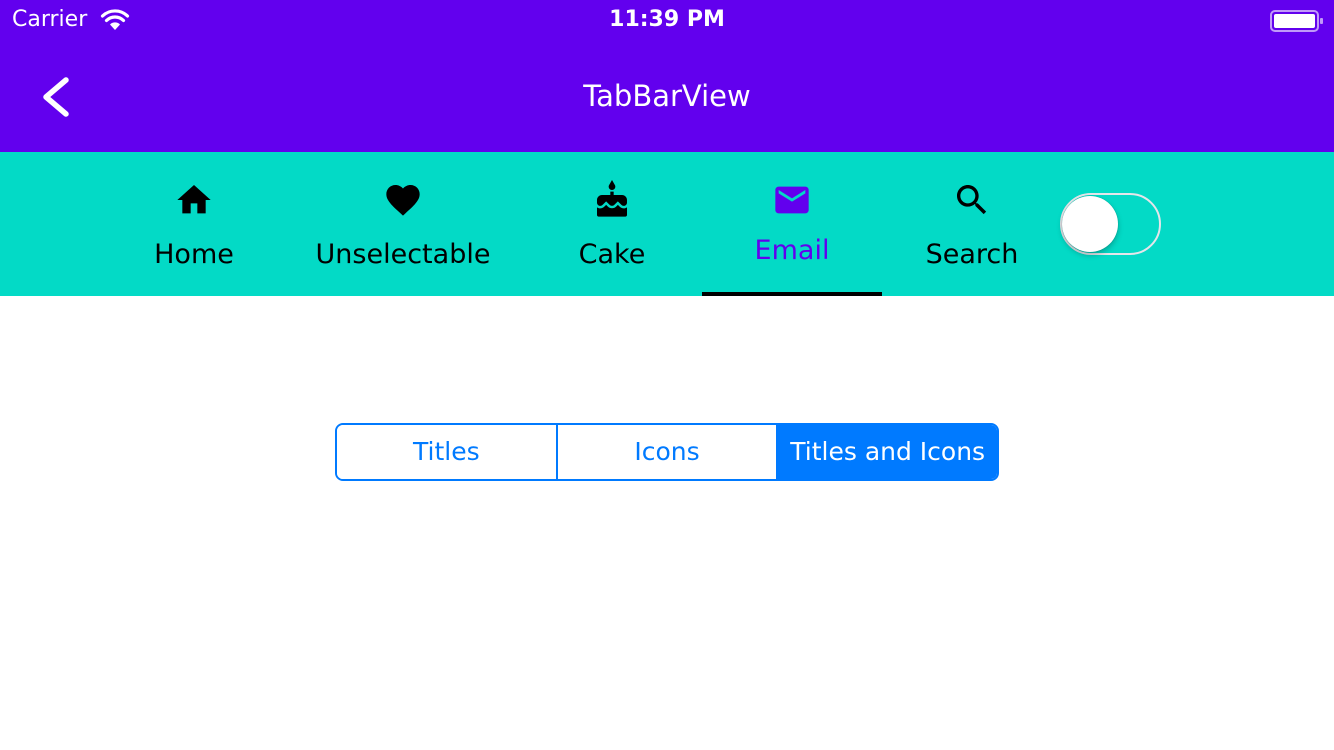  What do you see at coordinates (446, 452) in the screenshot?
I see `segment-titles: Titles` at bounding box center [446, 452].